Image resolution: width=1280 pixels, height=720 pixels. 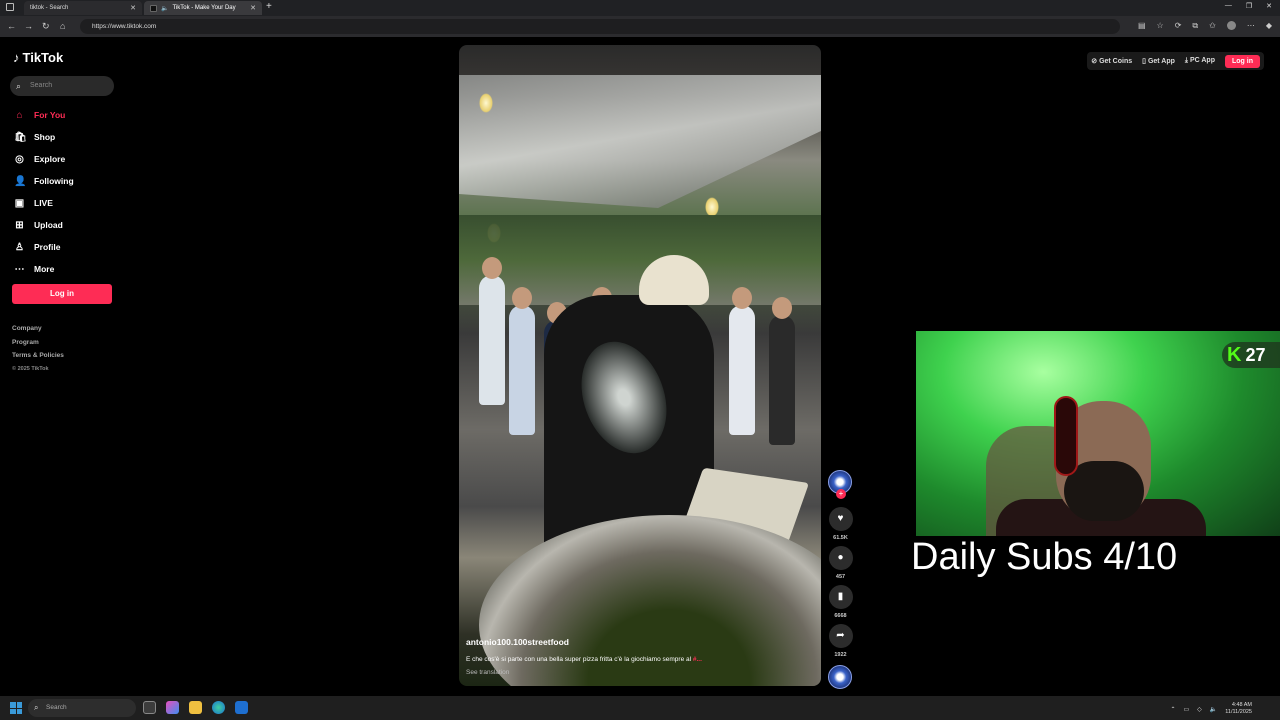 What do you see at coordinates (54, 181) in the screenshot?
I see `sidebar-item-label: Following` at bounding box center [54, 181].